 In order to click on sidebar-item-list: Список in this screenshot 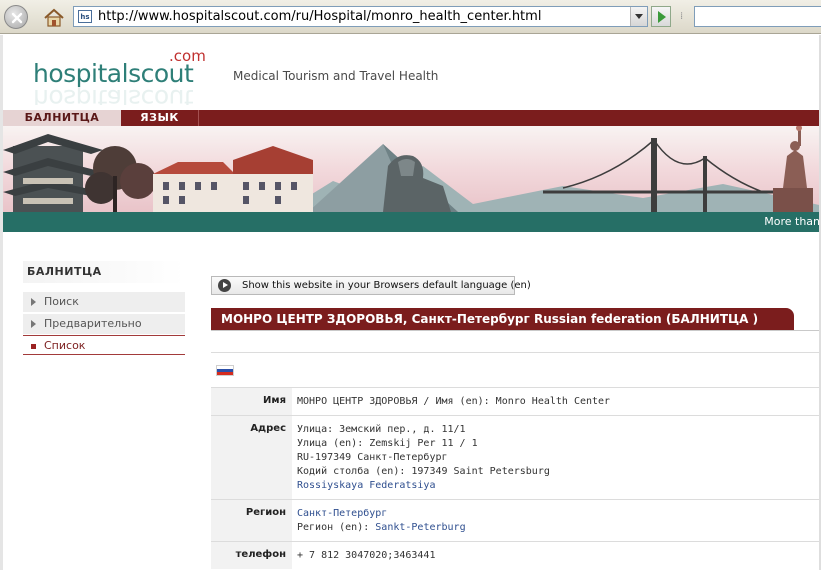, I will do `click(104, 345)`.